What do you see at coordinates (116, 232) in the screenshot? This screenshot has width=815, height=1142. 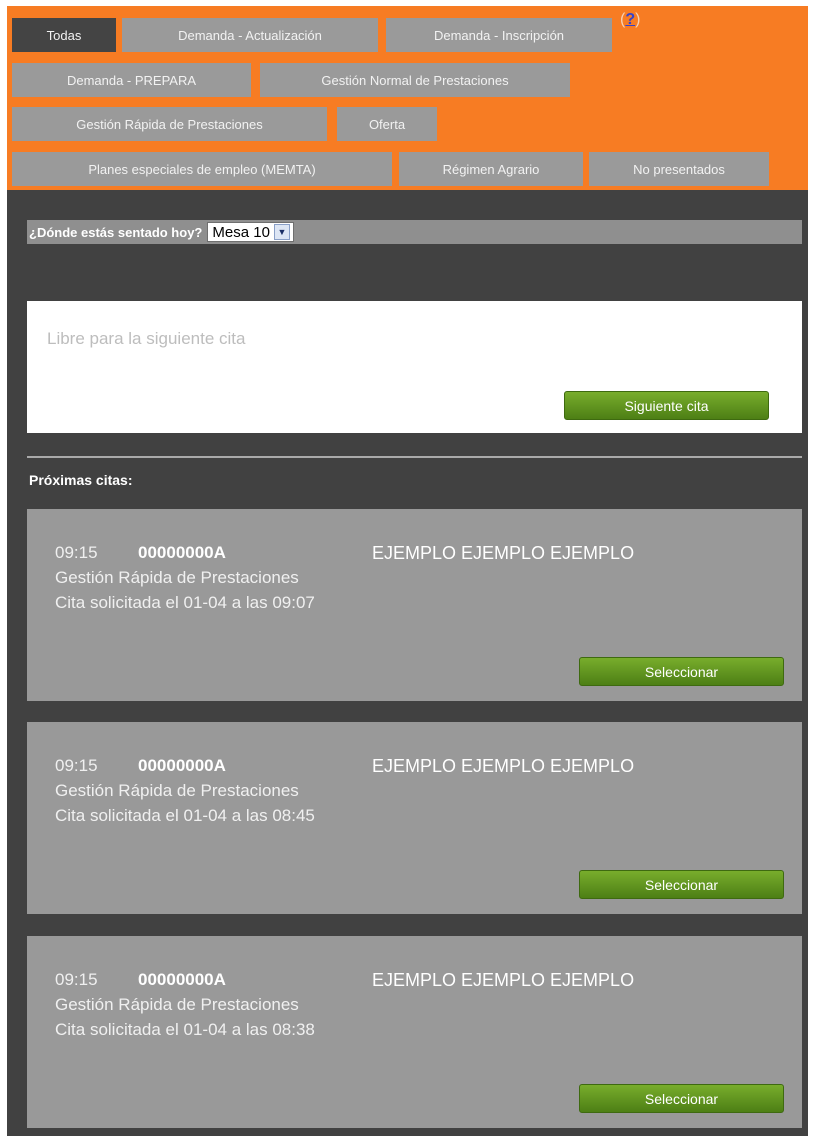 I see `seat-label: ¿Dónde estás sentado hoy?` at bounding box center [116, 232].